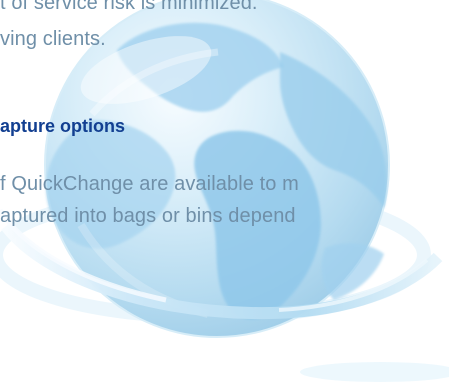  What do you see at coordinates (129, 7) in the screenshot?
I see `body-line-1: t of service risk is minimized.` at bounding box center [129, 7].